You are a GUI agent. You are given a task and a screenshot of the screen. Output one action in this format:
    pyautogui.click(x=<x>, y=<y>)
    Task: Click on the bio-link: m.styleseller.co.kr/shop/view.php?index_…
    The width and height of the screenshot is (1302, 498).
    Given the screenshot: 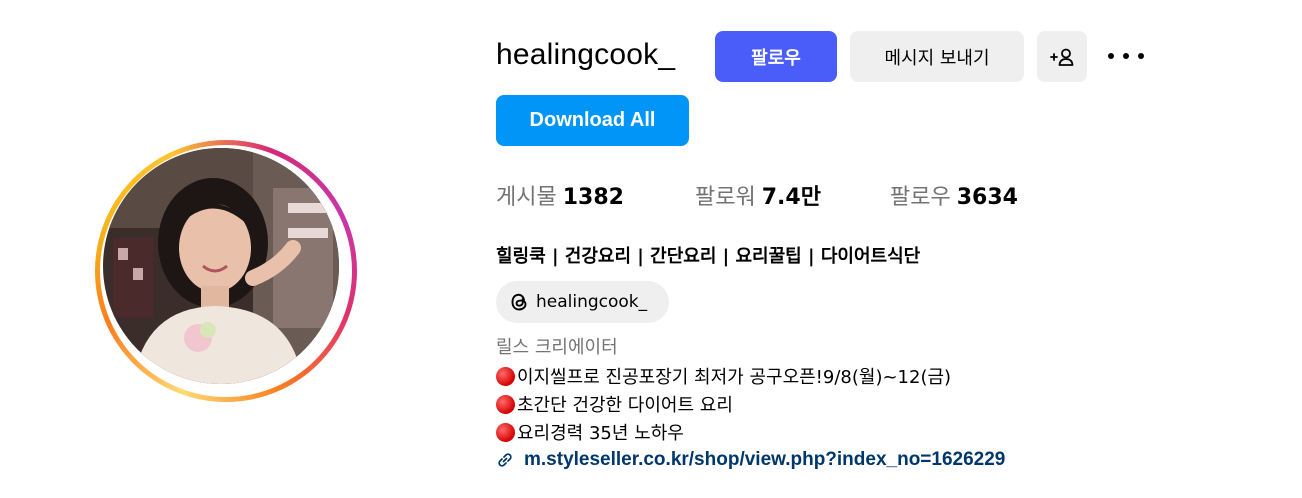 What is the action you would take?
    pyautogui.click(x=750, y=460)
    